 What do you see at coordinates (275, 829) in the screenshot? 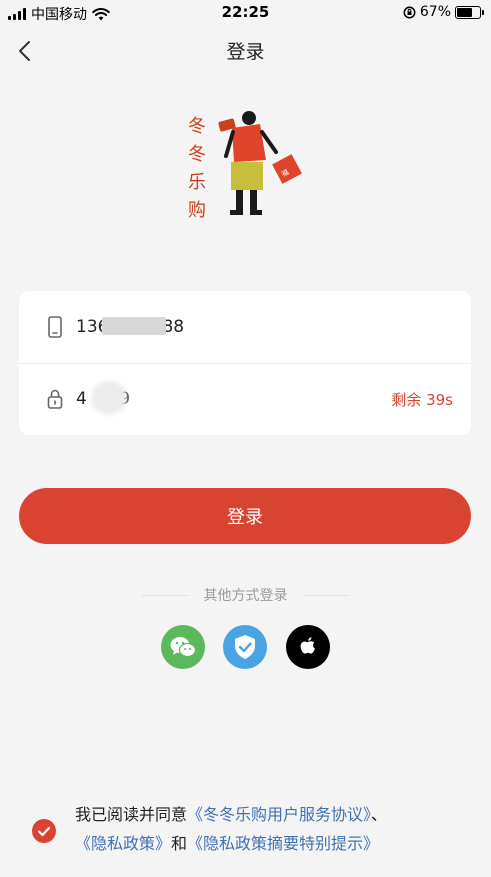
I see `agreement-text: 我已阅读并同意《冬冬乐购用户服务协议》、《隐私政策》和《隐私政策摘要特别提示》` at bounding box center [275, 829].